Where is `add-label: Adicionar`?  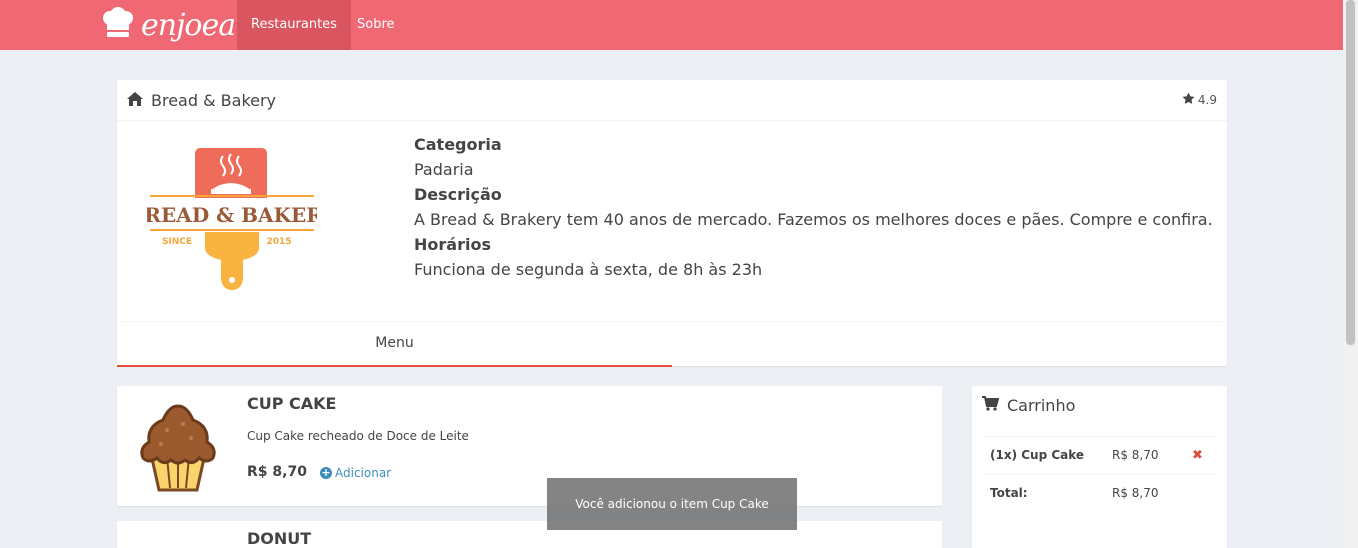 add-label: Adicionar is located at coordinates (363, 473).